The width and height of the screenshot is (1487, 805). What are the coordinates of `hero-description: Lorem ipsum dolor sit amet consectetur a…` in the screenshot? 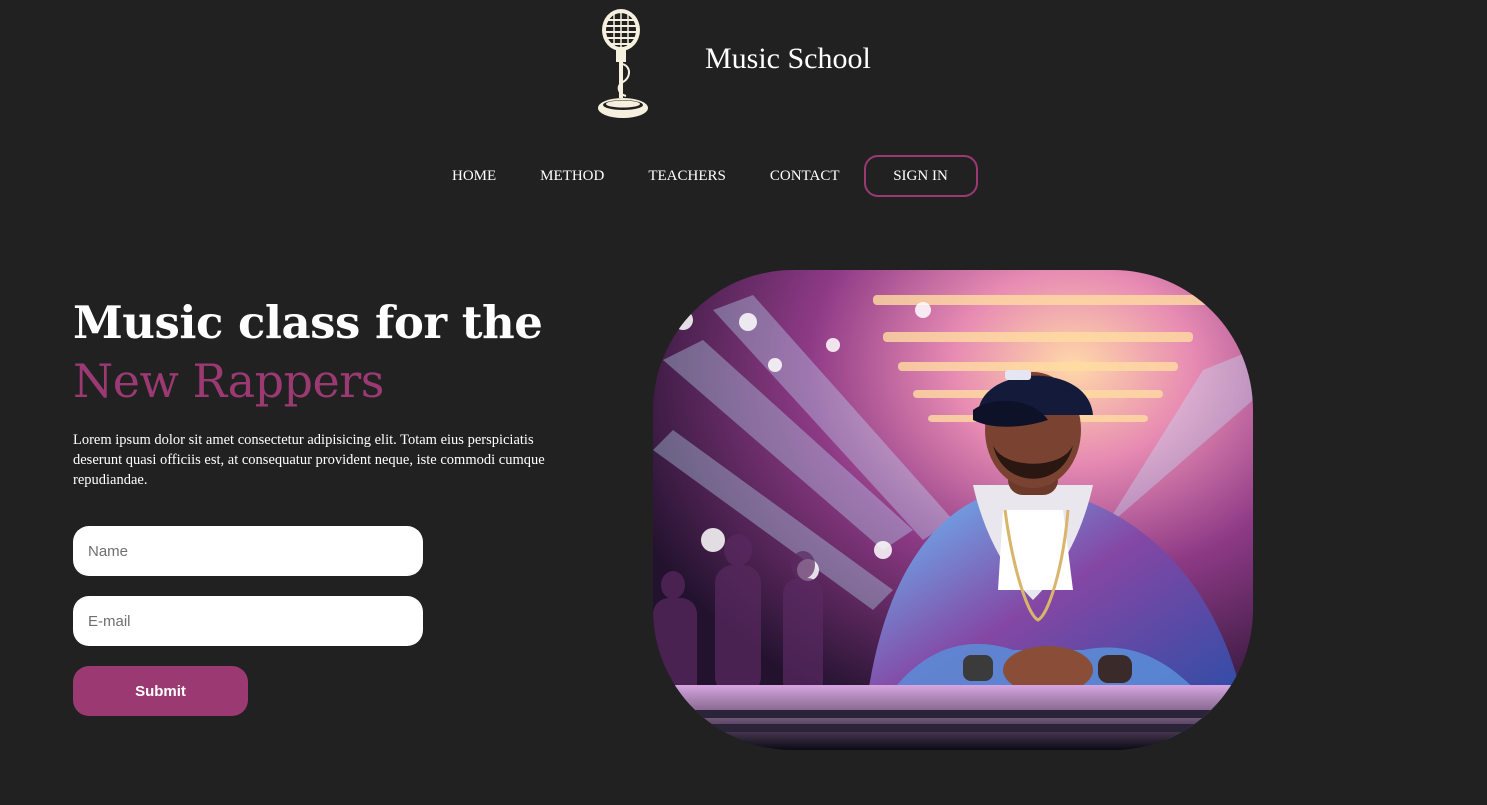 It's located at (309, 460).